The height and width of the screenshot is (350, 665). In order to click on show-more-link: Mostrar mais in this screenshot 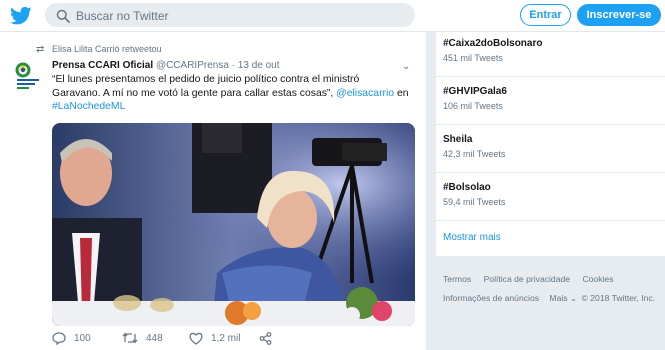, I will do `click(472, 237)`.